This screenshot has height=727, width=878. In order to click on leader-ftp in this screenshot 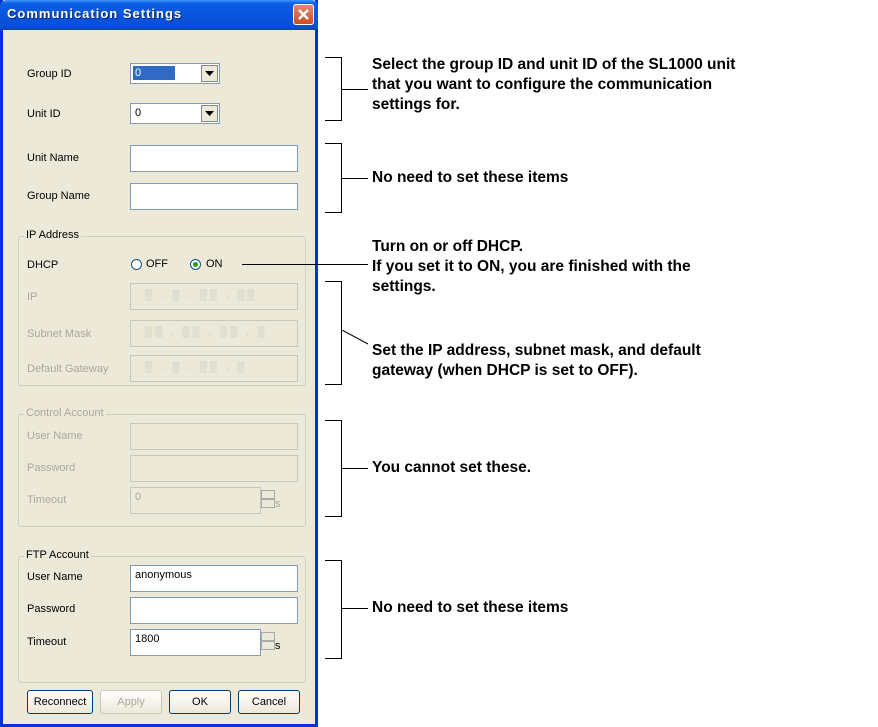, I will do `click(355, 608)`.